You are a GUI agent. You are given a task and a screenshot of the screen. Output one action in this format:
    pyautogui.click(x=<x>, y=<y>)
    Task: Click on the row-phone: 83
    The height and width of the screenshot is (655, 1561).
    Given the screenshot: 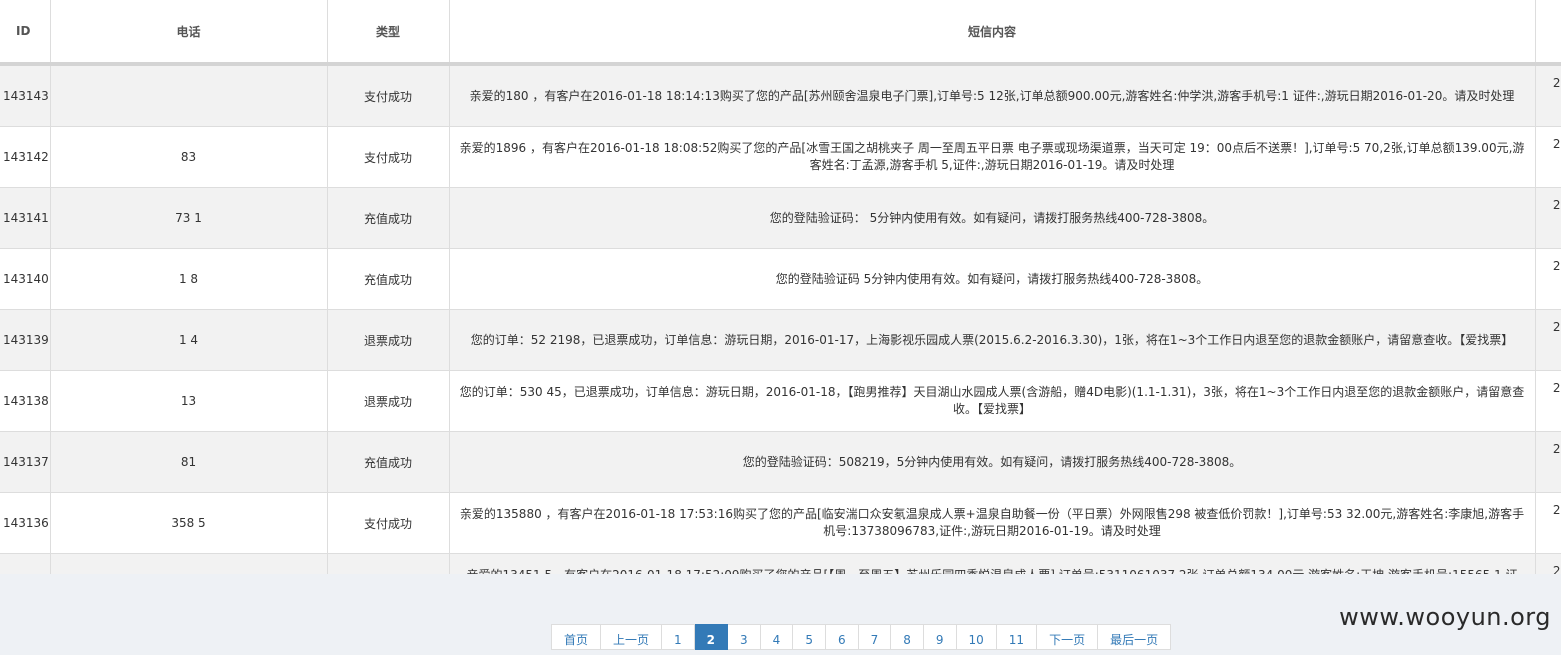 What is the action you would take?
    pyautogui.click(x=189, y=157)
    